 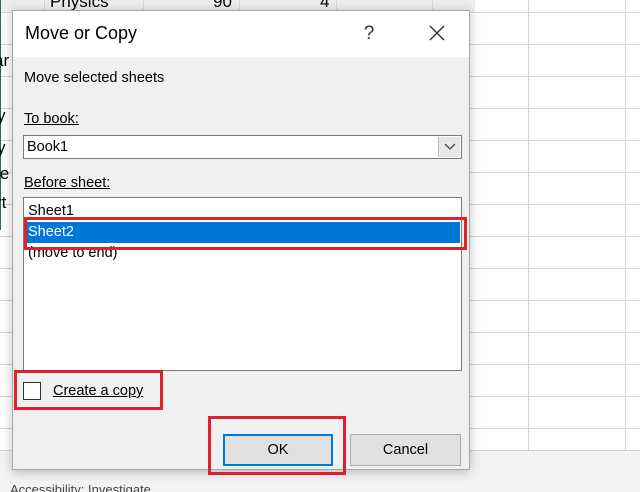 I want to click on close-button, so click(x=437, y=34).